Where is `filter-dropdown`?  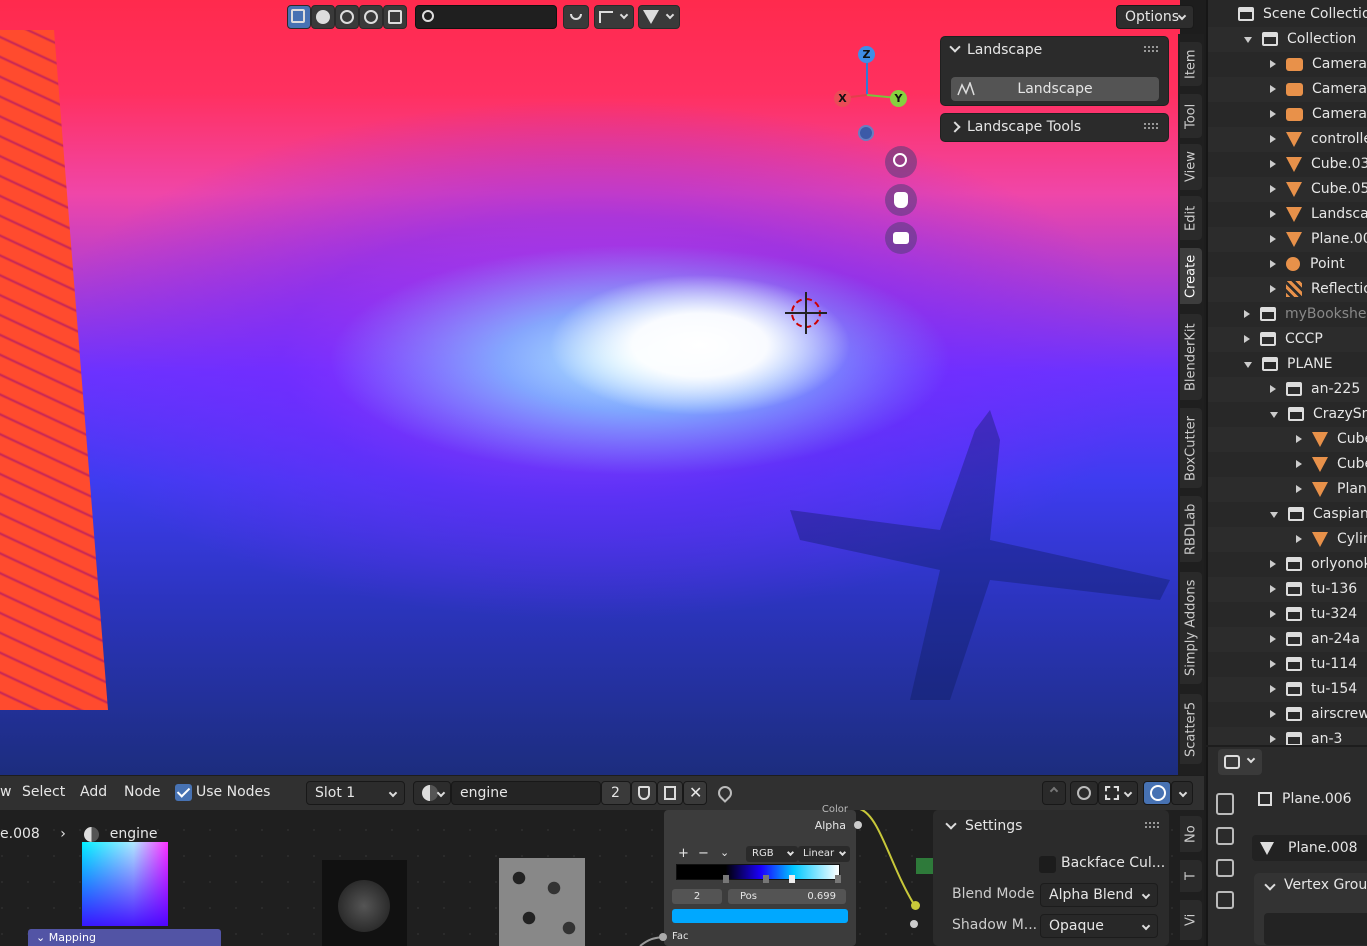
filter-dropdown is located at coordinates (659, 17).